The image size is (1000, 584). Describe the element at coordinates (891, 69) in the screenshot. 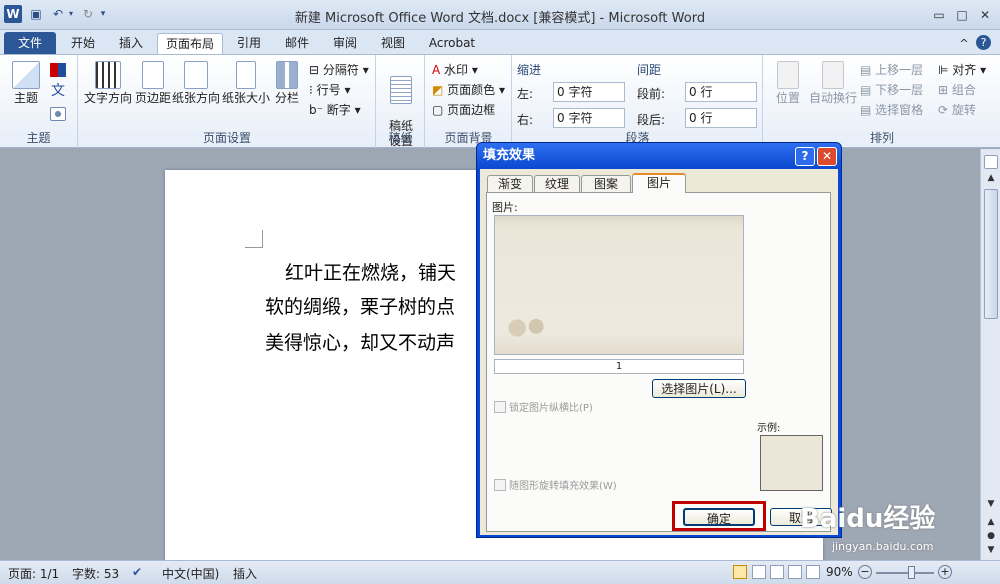

I see `bring-forward-button: ▤ 上移一层` at that location.